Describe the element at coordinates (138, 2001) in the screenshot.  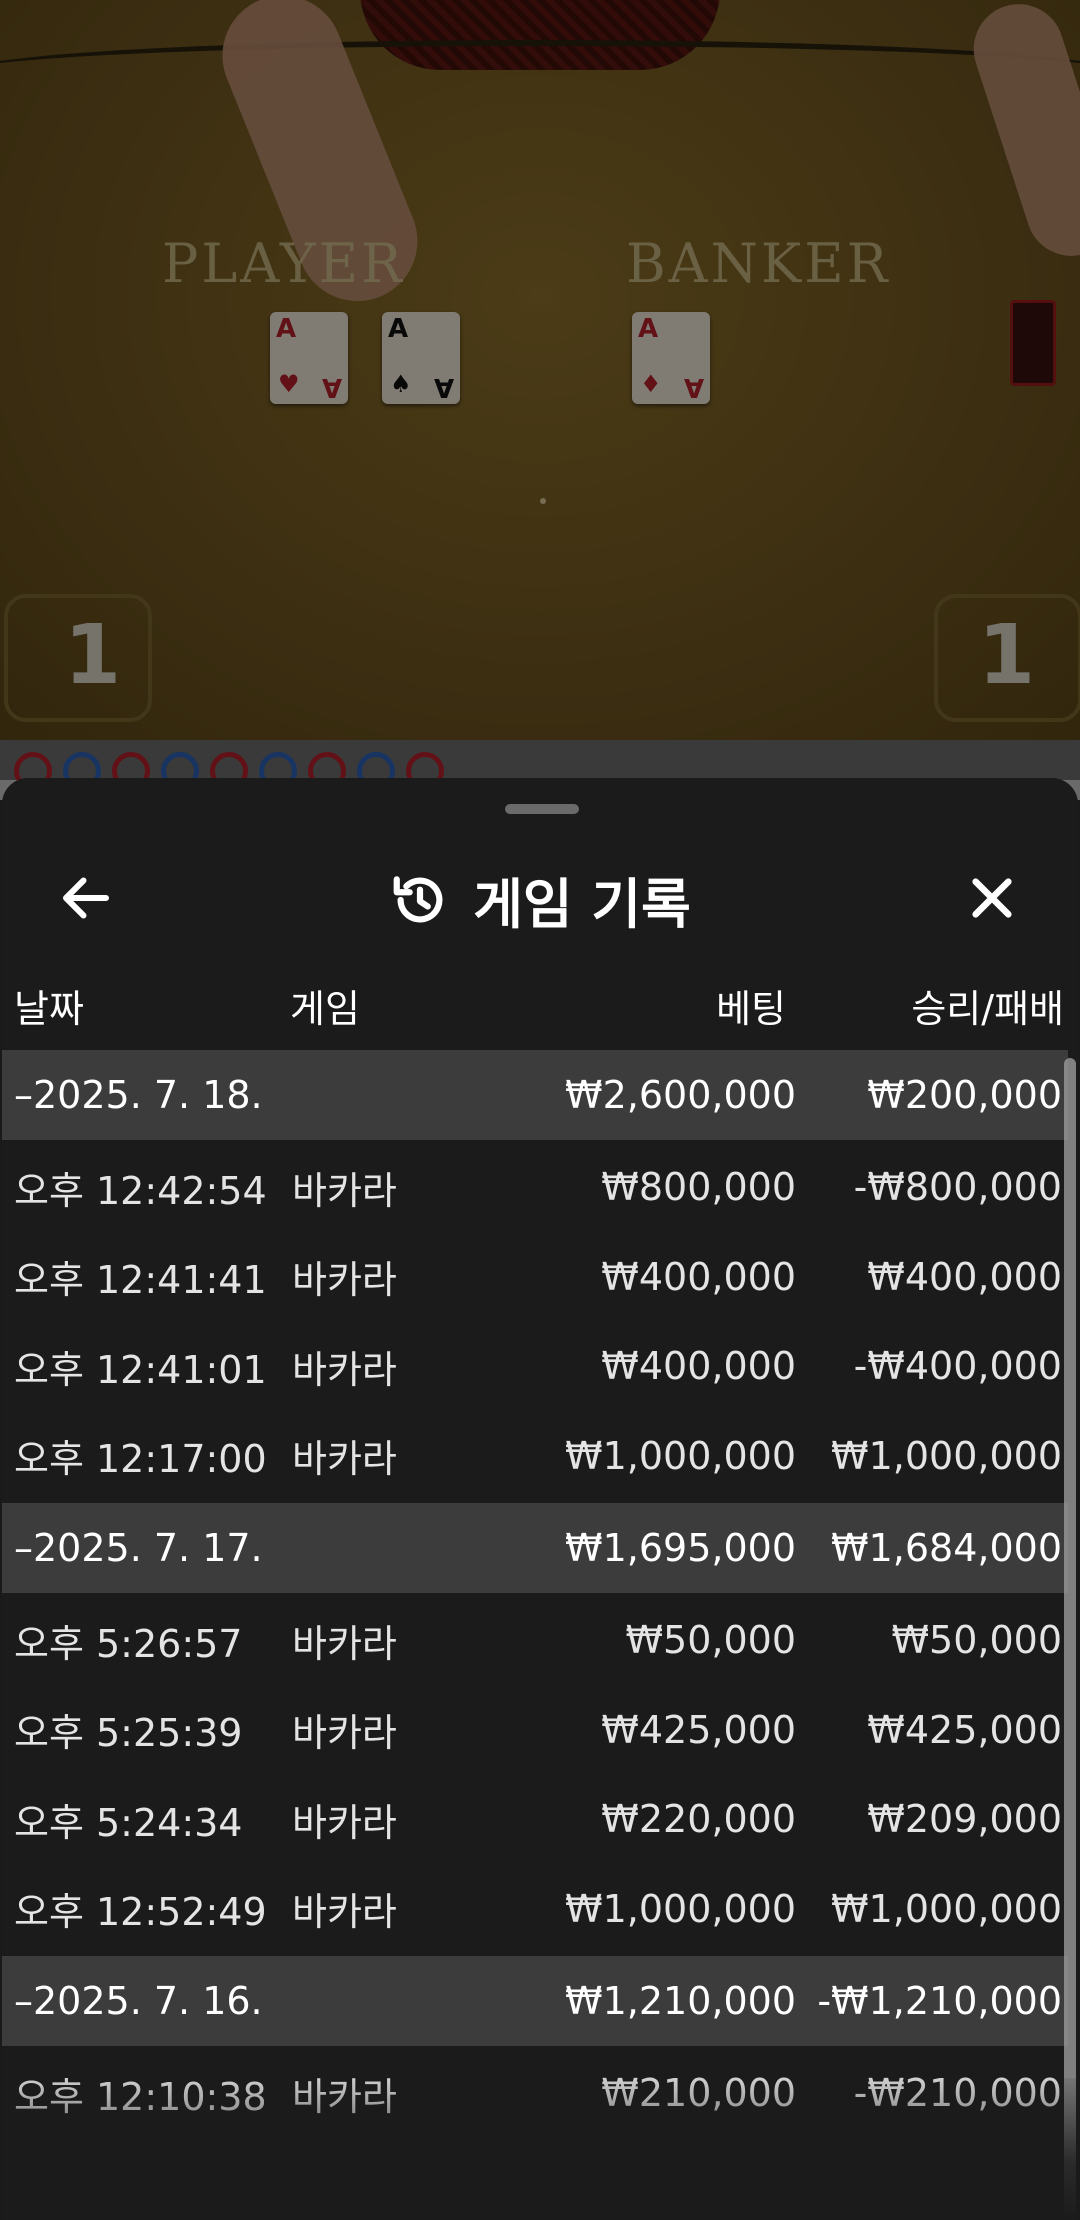
I see `group-date: –2025. 7. 16.` at that location.